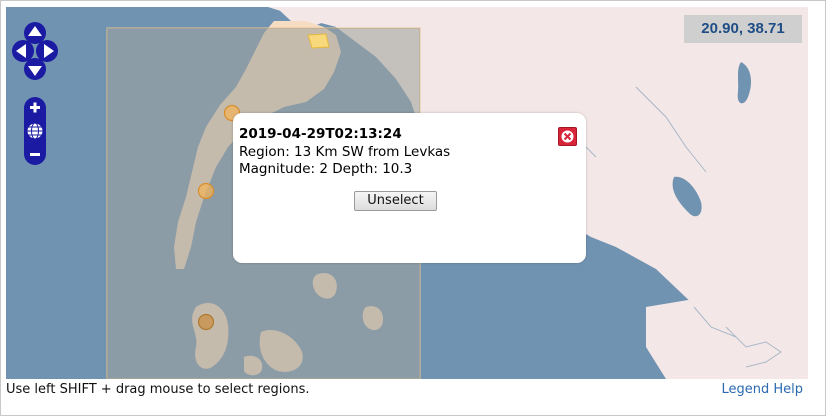 This screenshot has height=418, width=828. I want to click on zoom-out-icon, so click(35, 154).